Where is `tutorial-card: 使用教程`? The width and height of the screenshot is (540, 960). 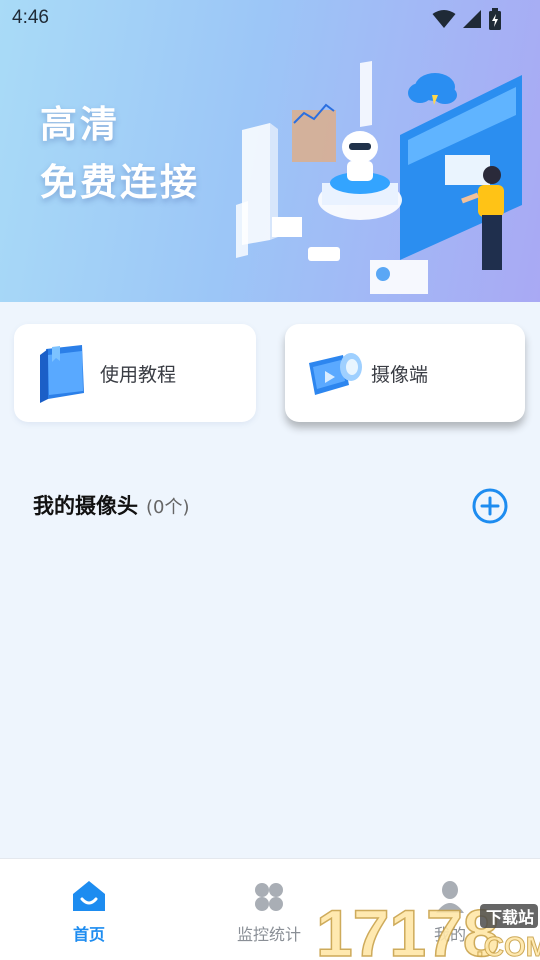
tutorial-card: 使用教程 is located at coordinates (135, 373).